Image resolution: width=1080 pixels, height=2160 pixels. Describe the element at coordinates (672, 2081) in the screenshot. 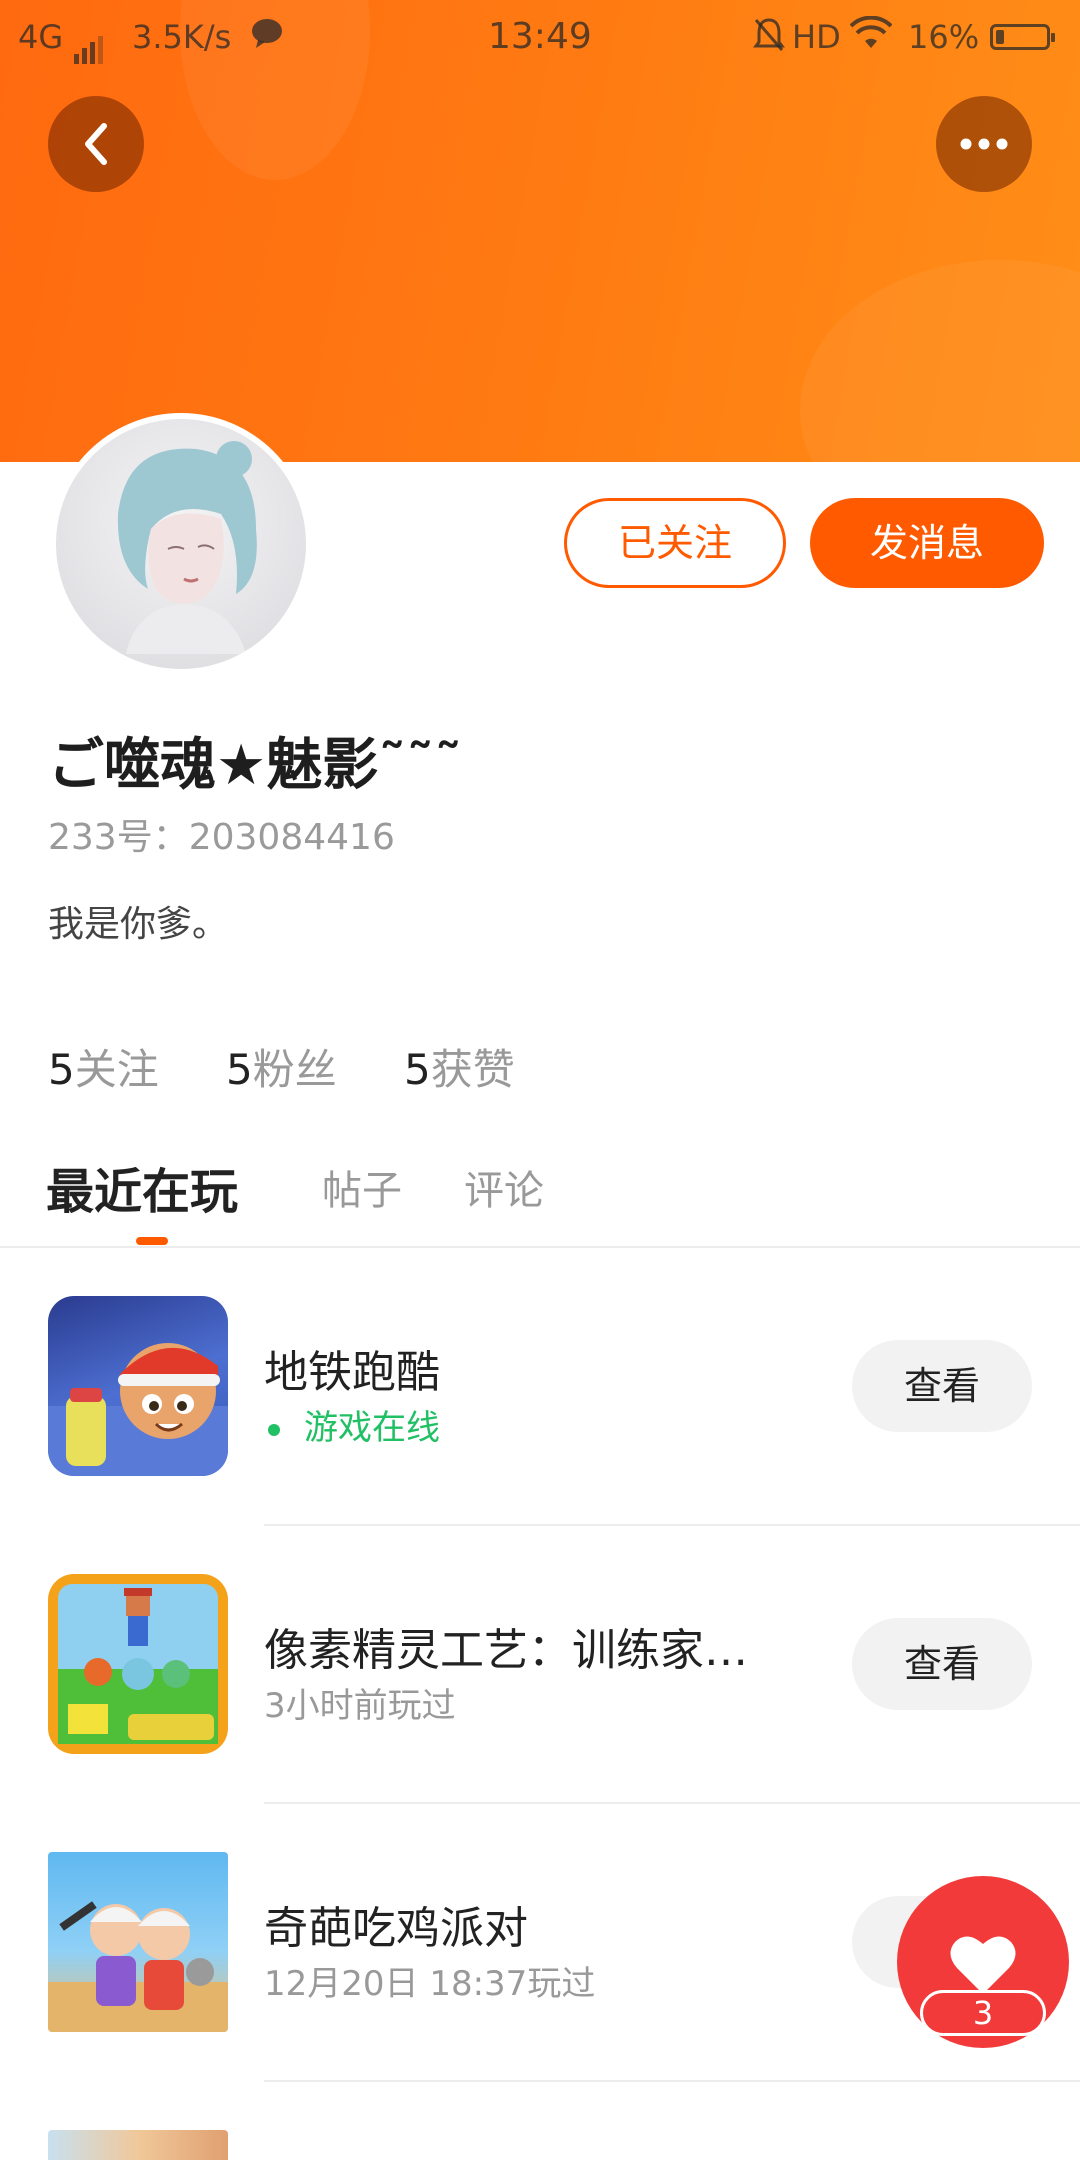

I see `row-divider` at that location.